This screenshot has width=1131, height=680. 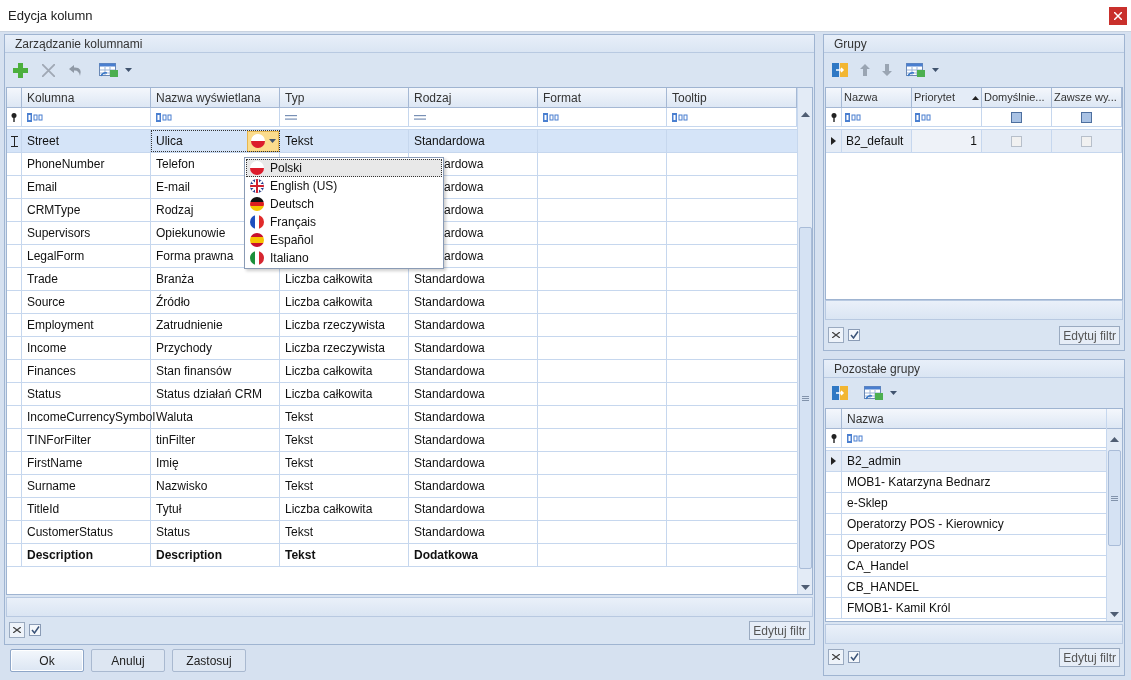 What do you see at coordinates (43, 509) in the screenshot?
I see `table-cell-text: TitleId` at bounding box center [43, 509].